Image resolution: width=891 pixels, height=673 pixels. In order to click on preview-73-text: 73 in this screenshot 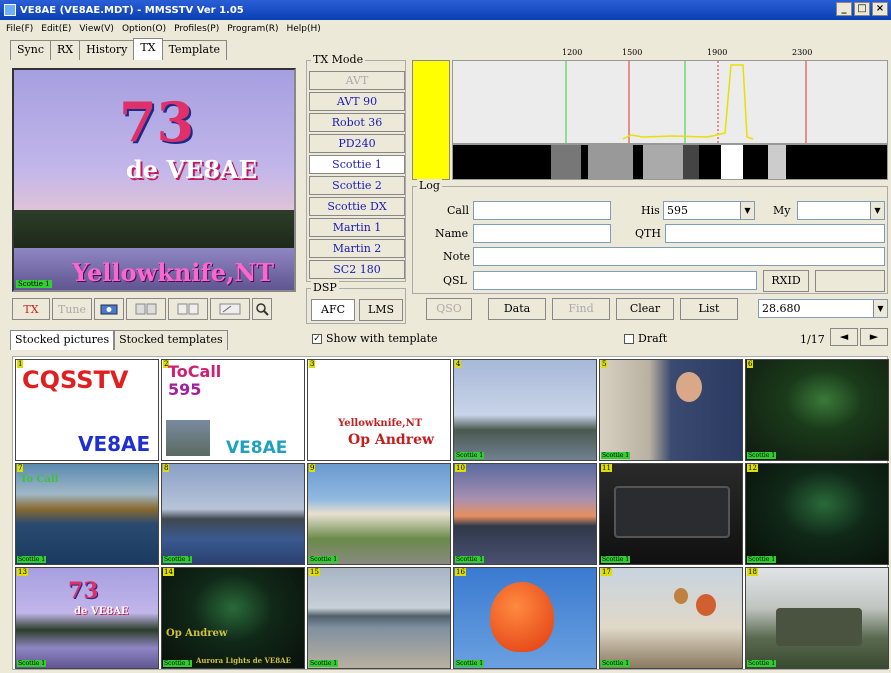, I will do `click(157, 122)`.